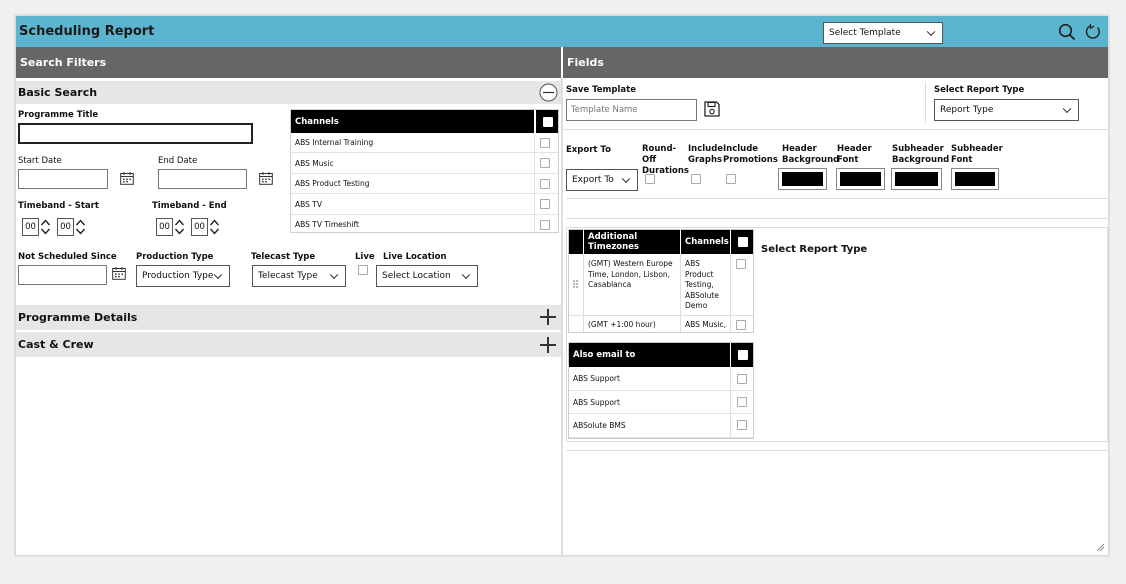 The image size is (1126, 584). What do you see at coordinates (288, 317) in the screenshot?
I see `programme-details-header: Programme Details` at bounding box center [288, 317].